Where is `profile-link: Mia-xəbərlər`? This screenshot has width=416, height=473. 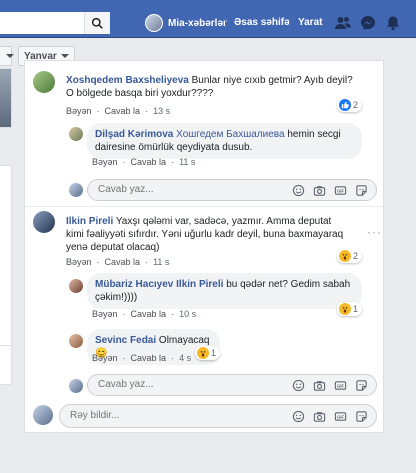 profile-link: Mia-xəbərlər is located at coordinates (186, 23).